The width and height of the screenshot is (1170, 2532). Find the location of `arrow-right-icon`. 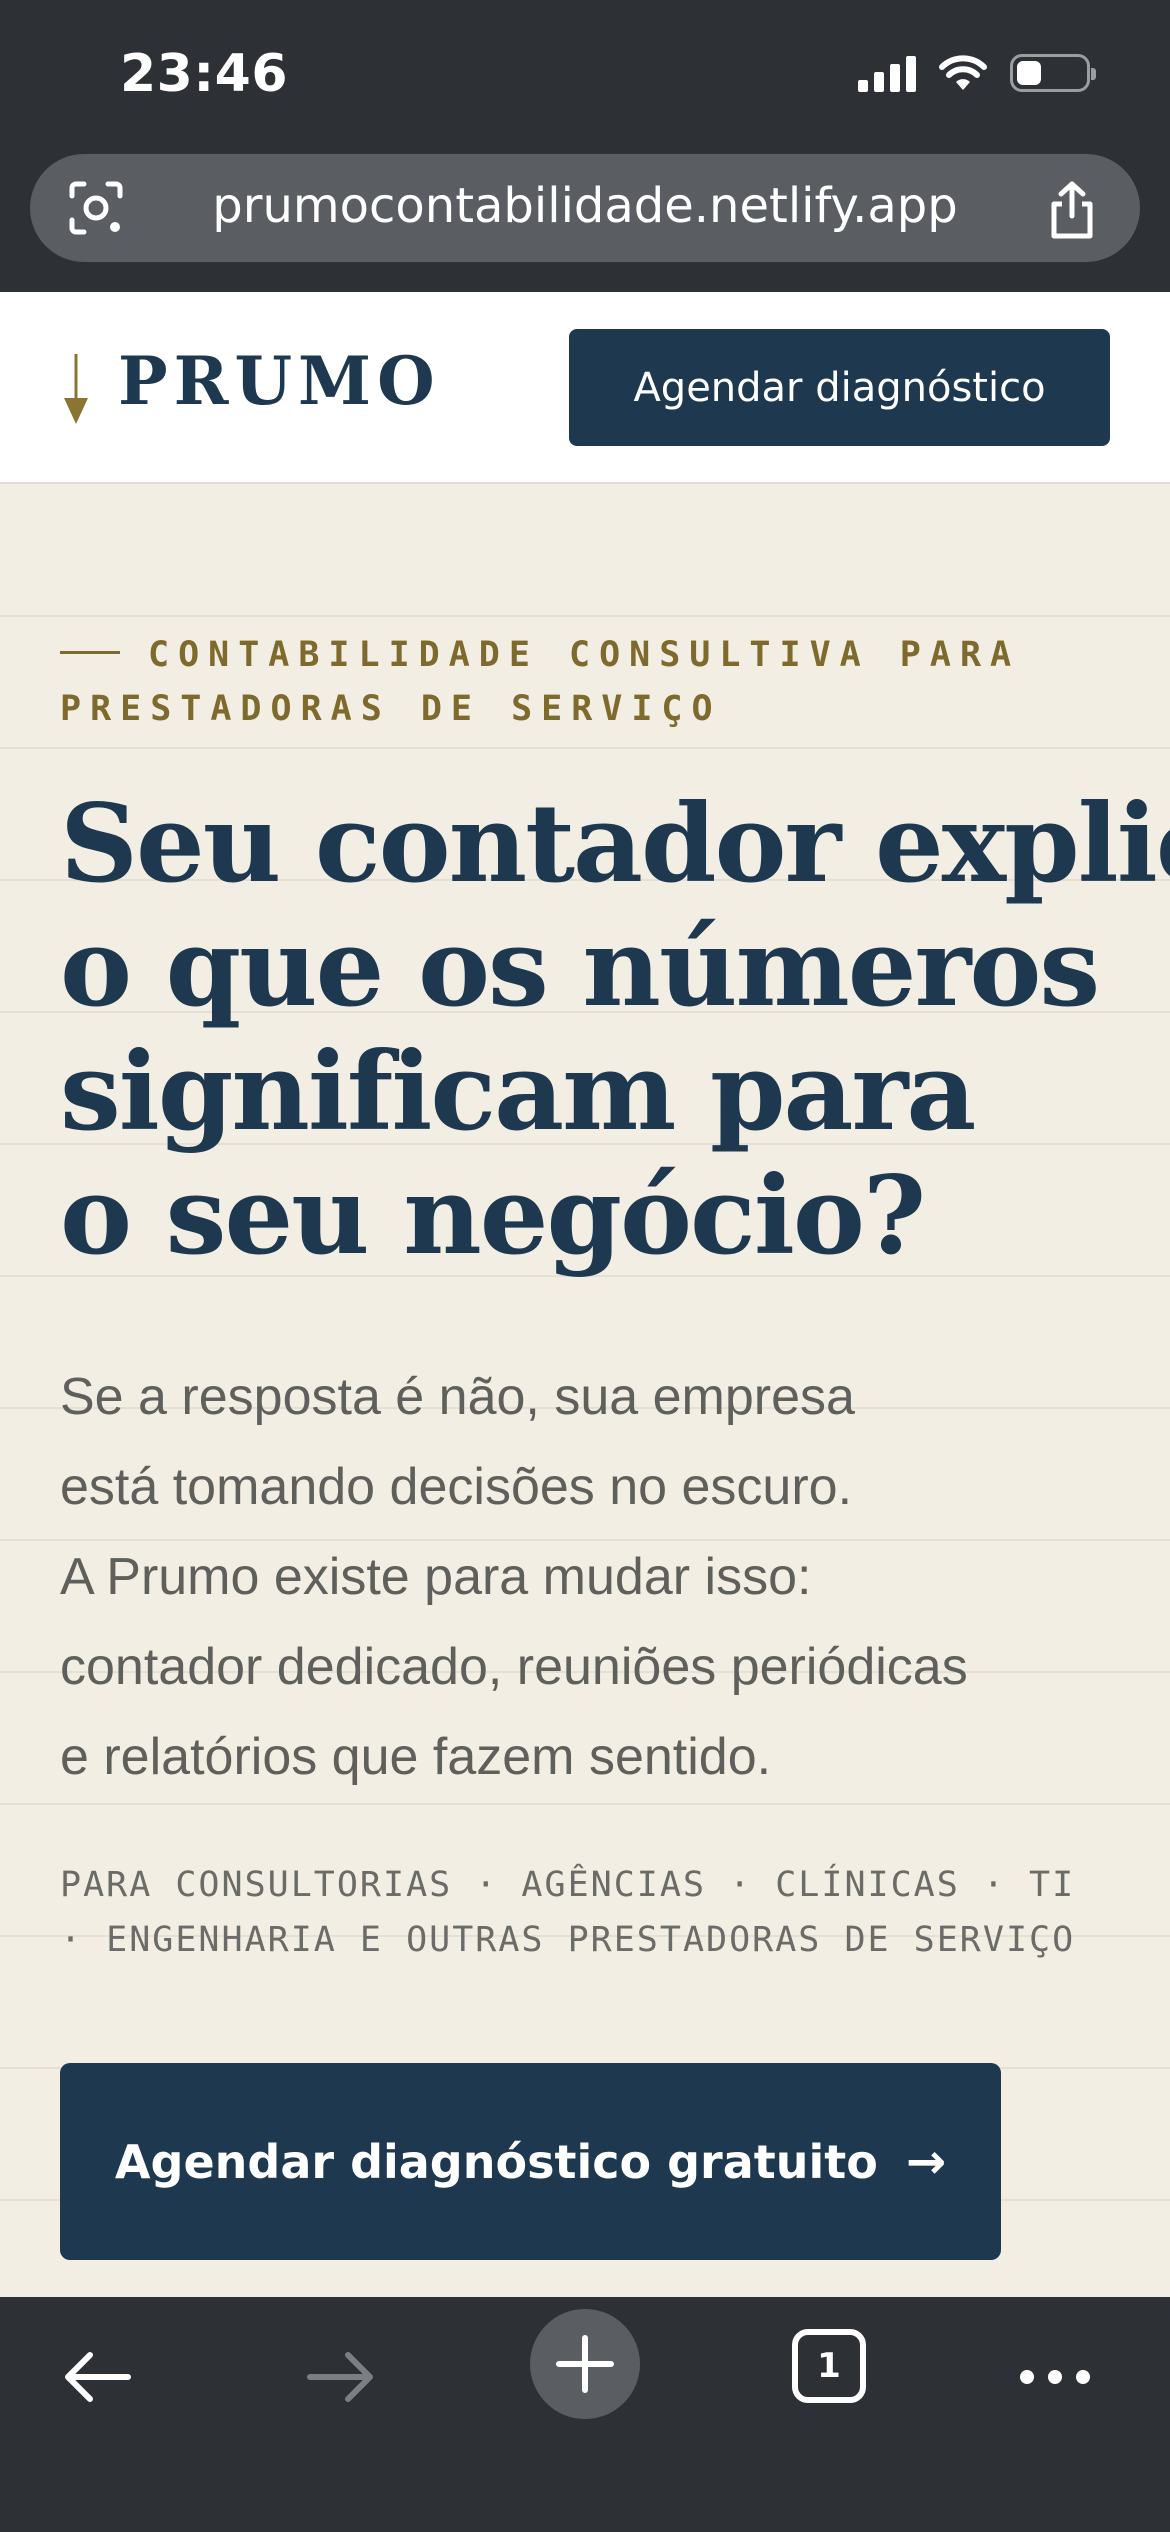

arrow-right-icon is located at coordinates (340, 2377).